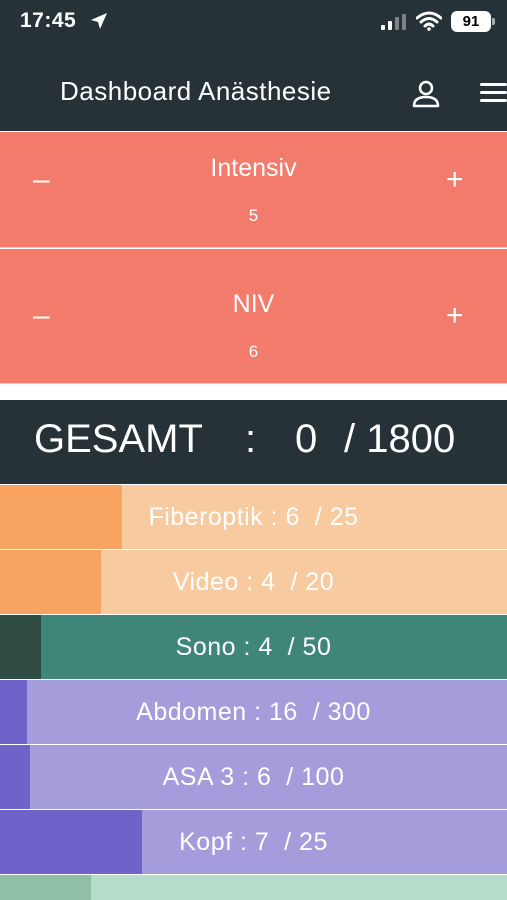  I want to click on stat-row-asa-3: ASA 3 : 6 / 100, so click(253, 777).